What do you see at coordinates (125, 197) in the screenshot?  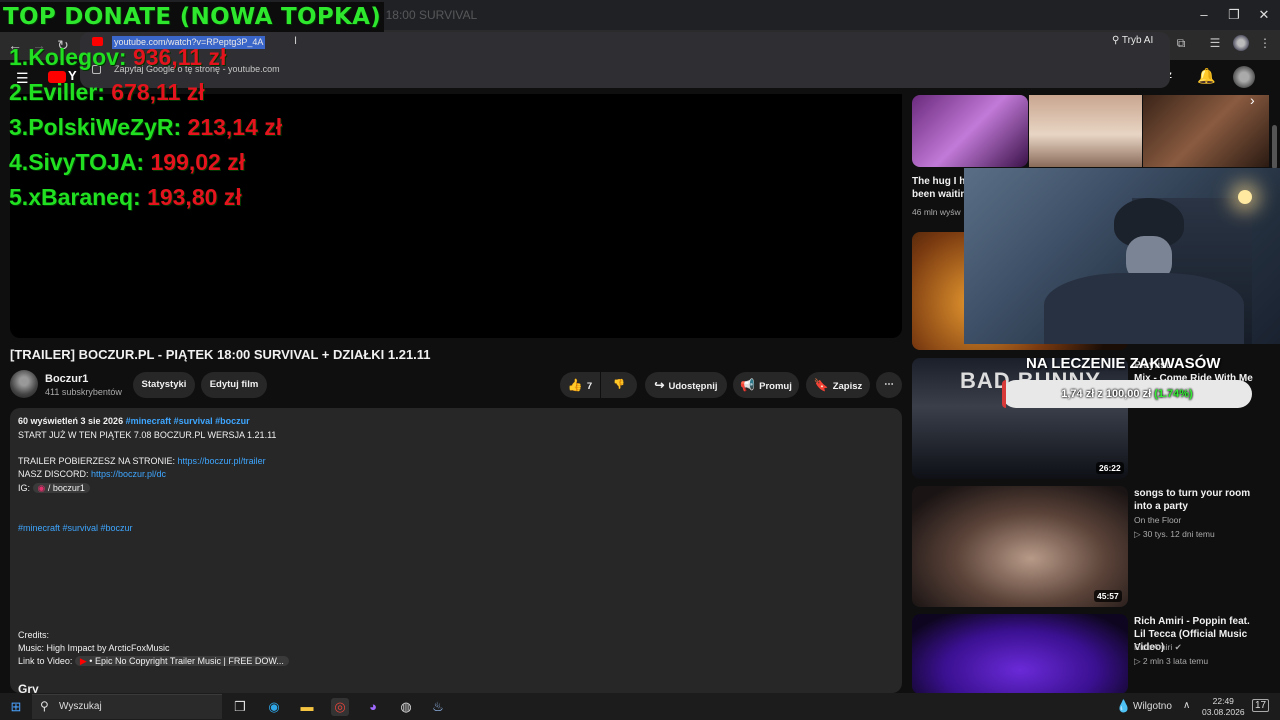 I see `donor-row: 5.xBaraneq: 193,80 zł` at bounding box center [125, 197].